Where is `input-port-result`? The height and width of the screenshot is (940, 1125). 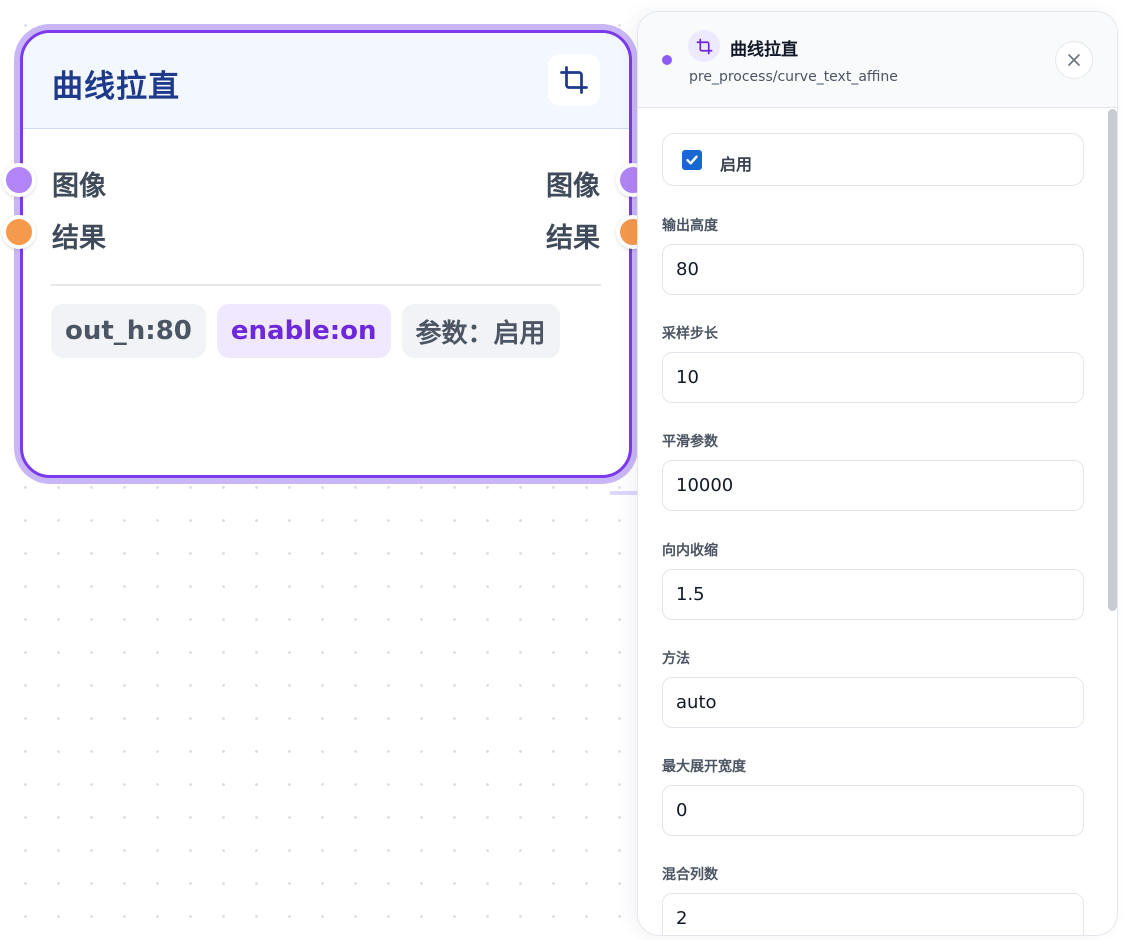
input-port-result is located at coordinates (19, 232).